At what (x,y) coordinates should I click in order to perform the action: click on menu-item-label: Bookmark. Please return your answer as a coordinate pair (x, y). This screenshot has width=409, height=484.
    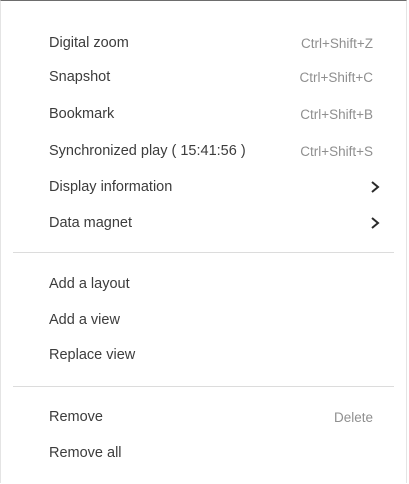
    Looking at the image, I should click on (82, 114).